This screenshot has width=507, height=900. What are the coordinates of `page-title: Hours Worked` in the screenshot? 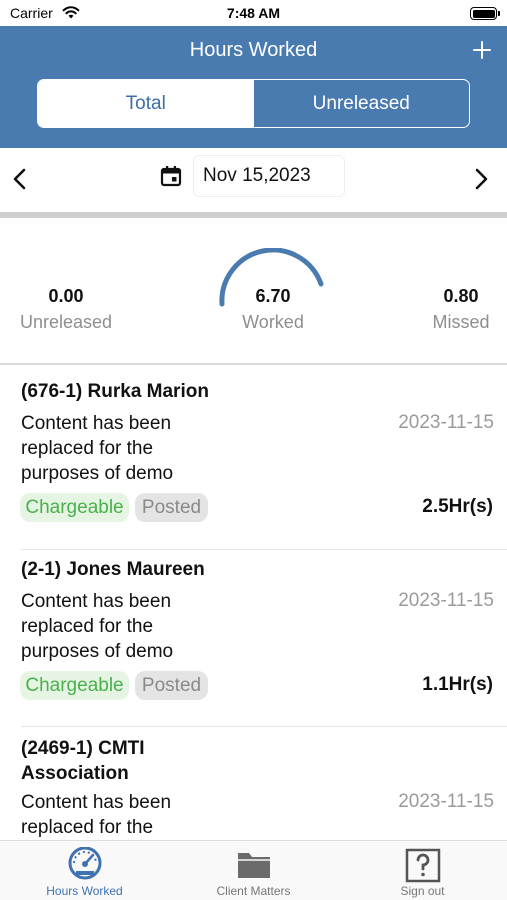 It's located at (253, 50).